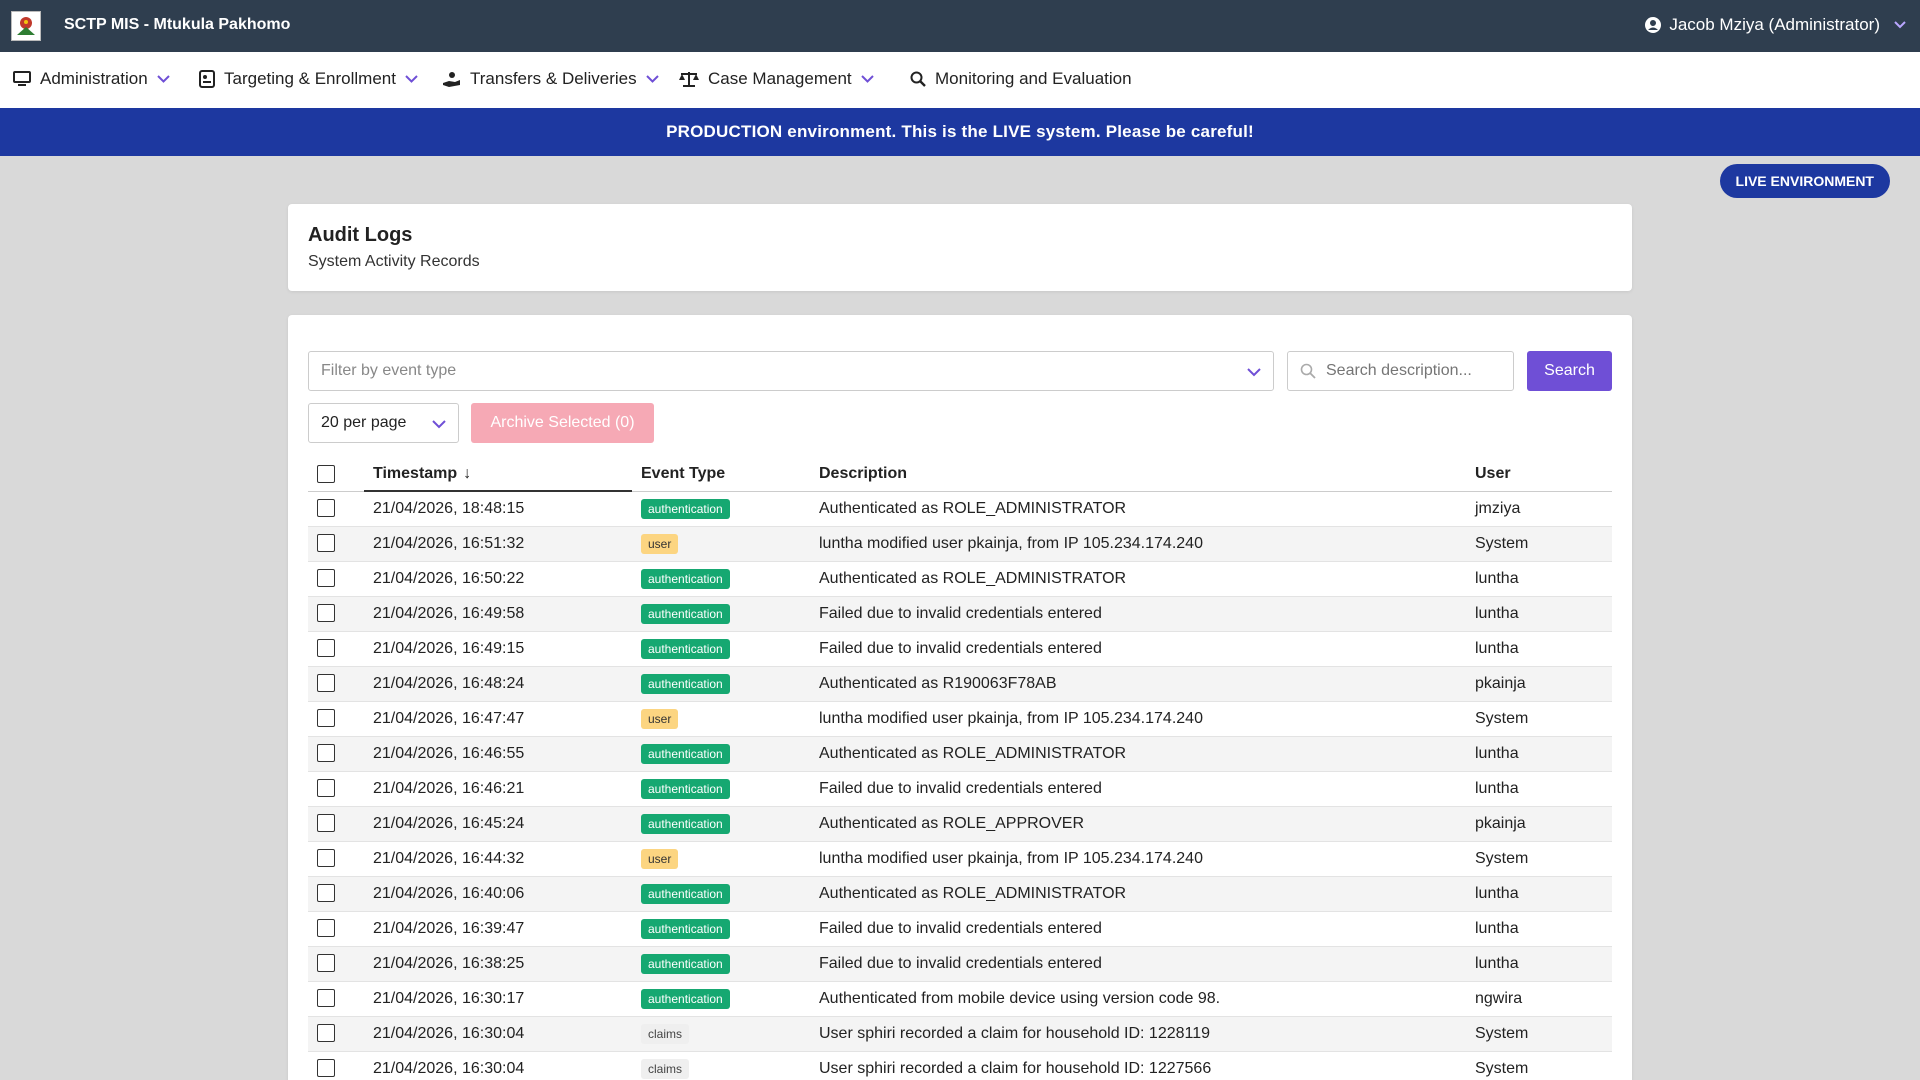  What do you see at coordinates (1543, 509) in the screenshot?
I see `user-cell: jmziya` at bounding box center [1543, 509].